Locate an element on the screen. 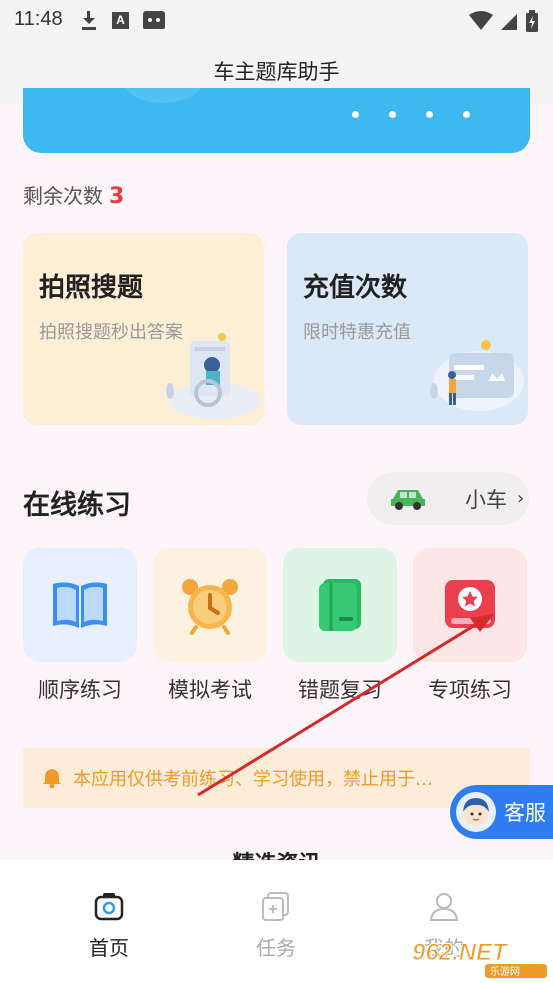 The width and height of the screenshot is (553, 983). photo-search-illustration is located at coordinates (213, 376).